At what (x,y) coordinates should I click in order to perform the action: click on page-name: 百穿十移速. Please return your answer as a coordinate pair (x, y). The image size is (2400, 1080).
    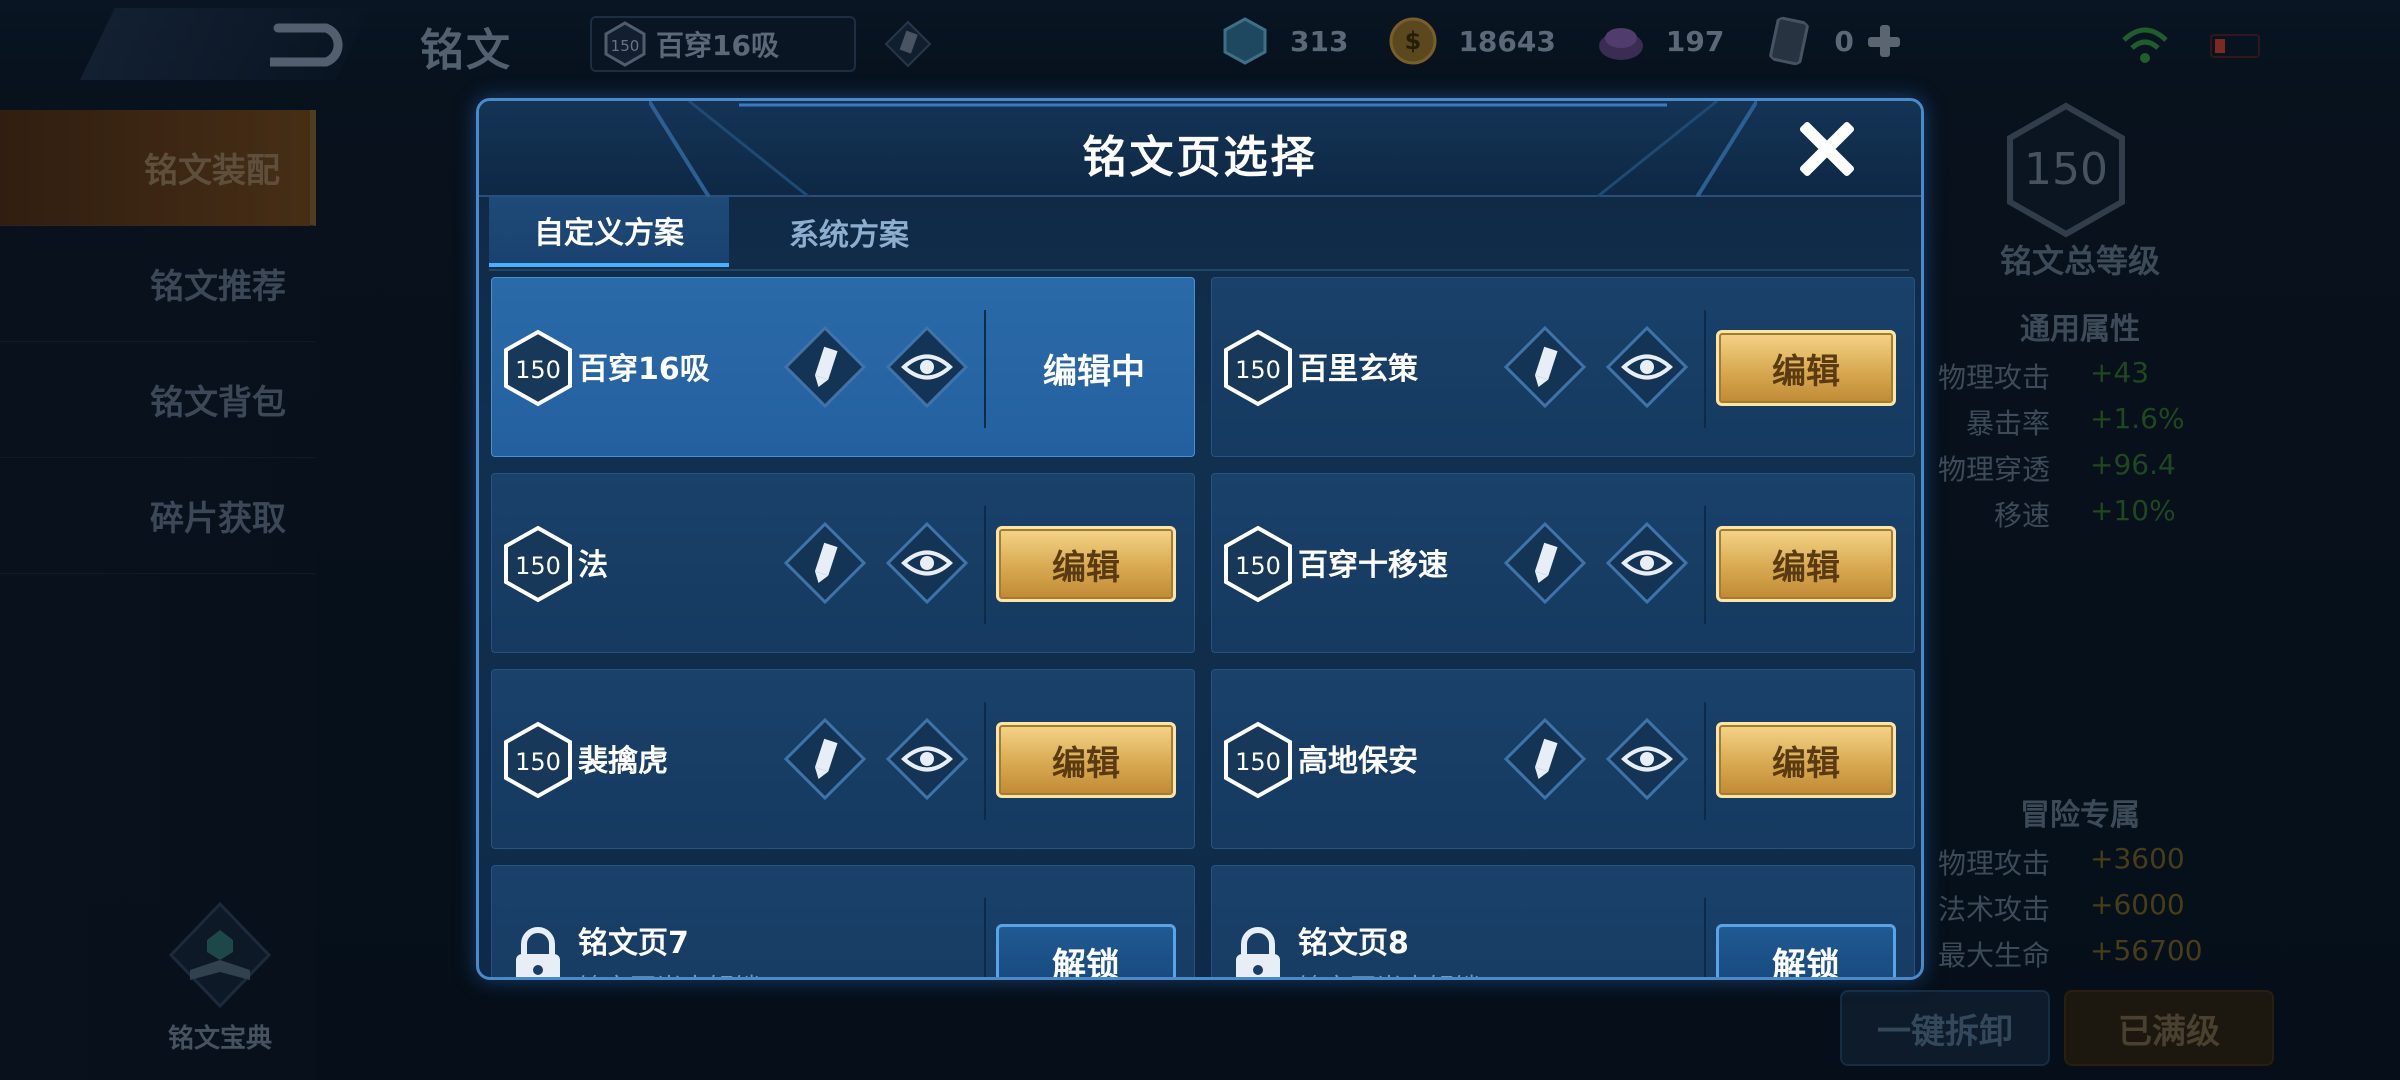
    Looking at the image, I should click on (1373, 565).